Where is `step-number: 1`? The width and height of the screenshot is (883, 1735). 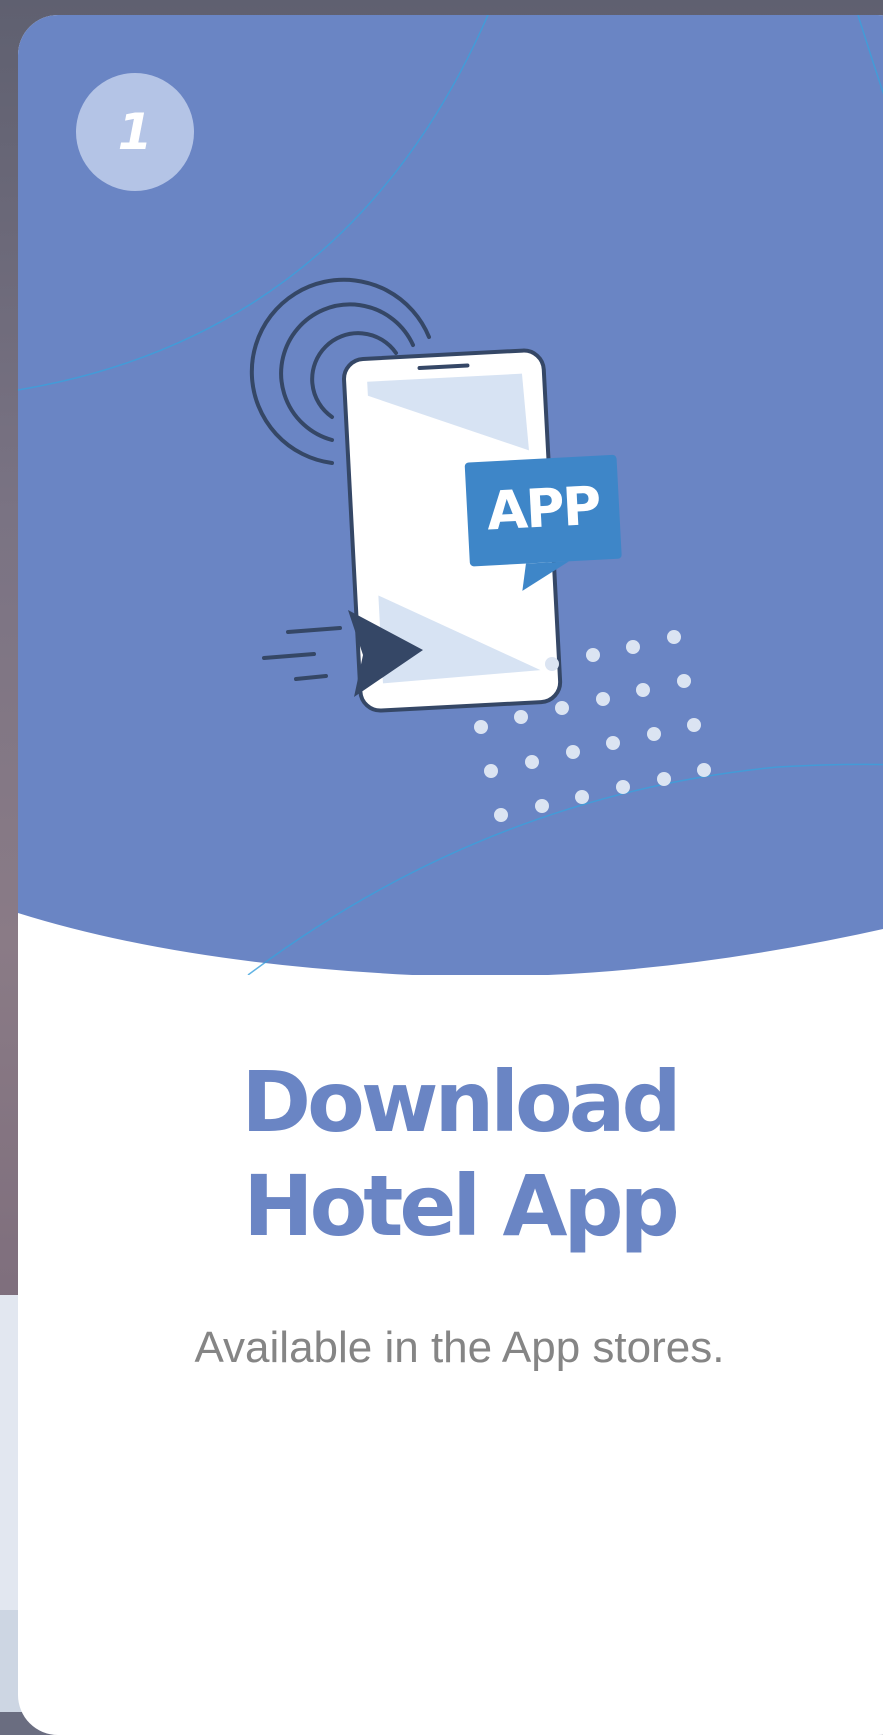
step-number: 1 is located at coordinates (135, 132).